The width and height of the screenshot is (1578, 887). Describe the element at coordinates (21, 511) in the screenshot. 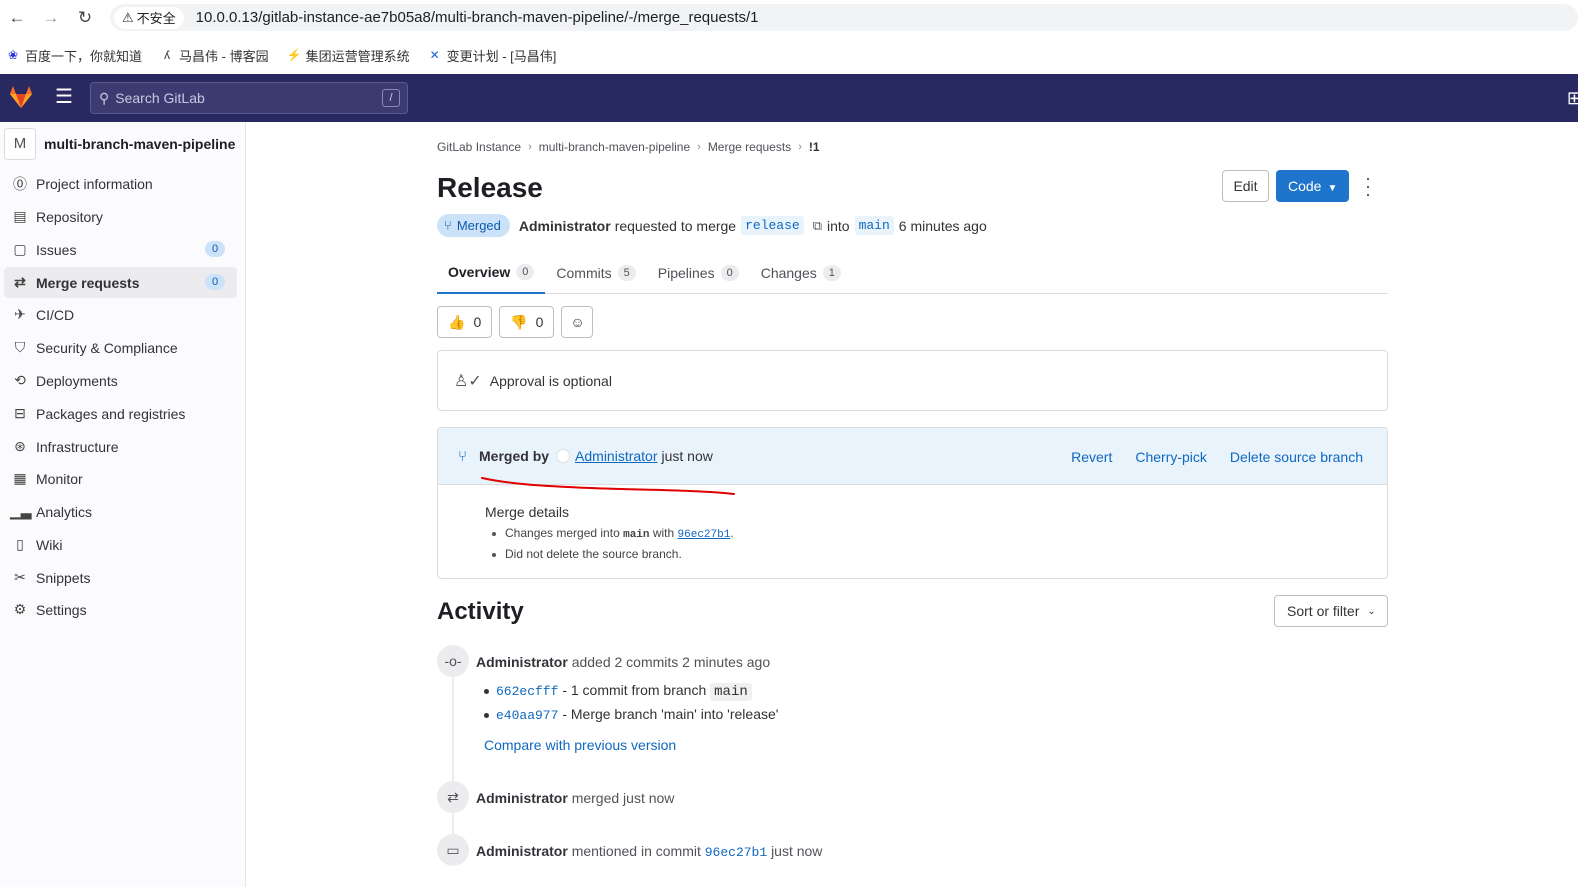

I see `chart-icon: ▁▃` at that location.